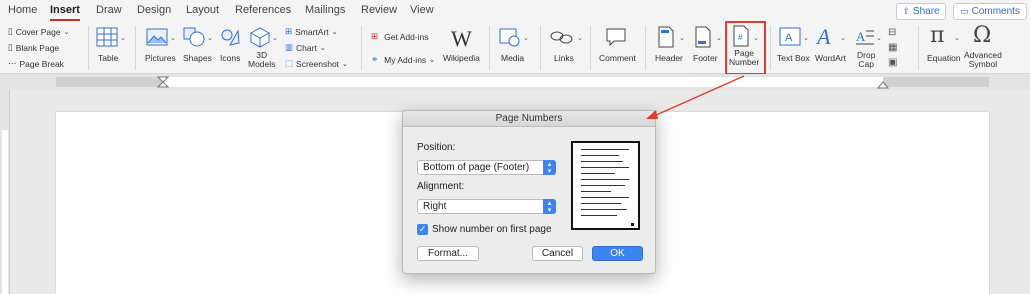  Describe the element at coordinates (866, 59) in the screenshot. I see `drop-cap-label: Drop Cap` at that location.